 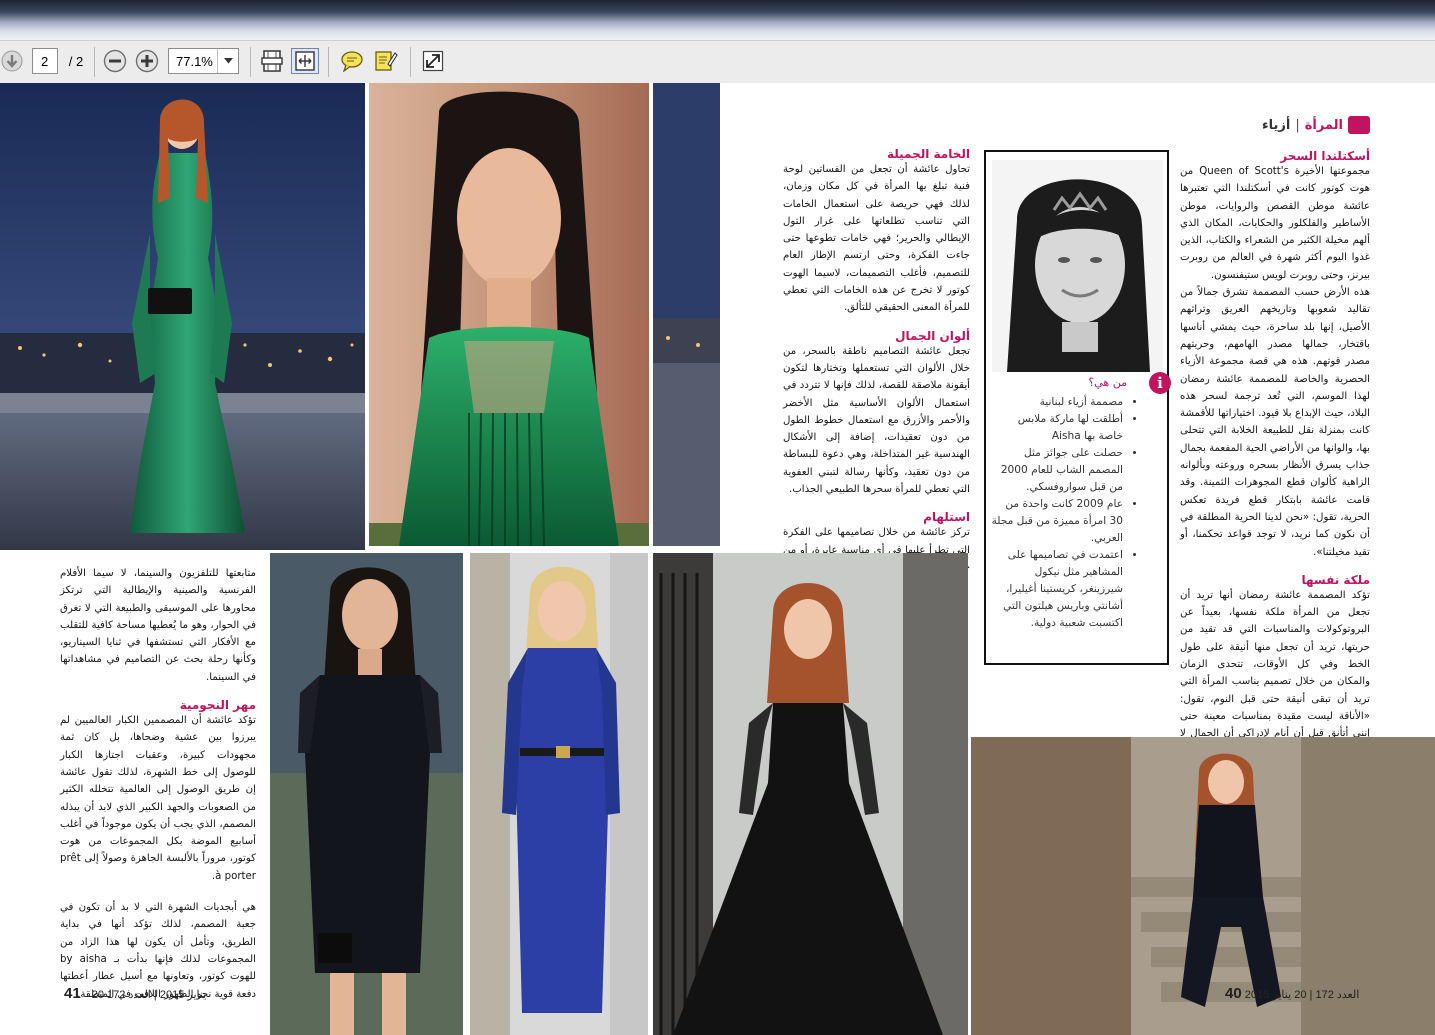 What do you see at coordinates (227, 61) in the screenshot?
I see `dropdown-arrow-icon` at bounding box center [227, 61].